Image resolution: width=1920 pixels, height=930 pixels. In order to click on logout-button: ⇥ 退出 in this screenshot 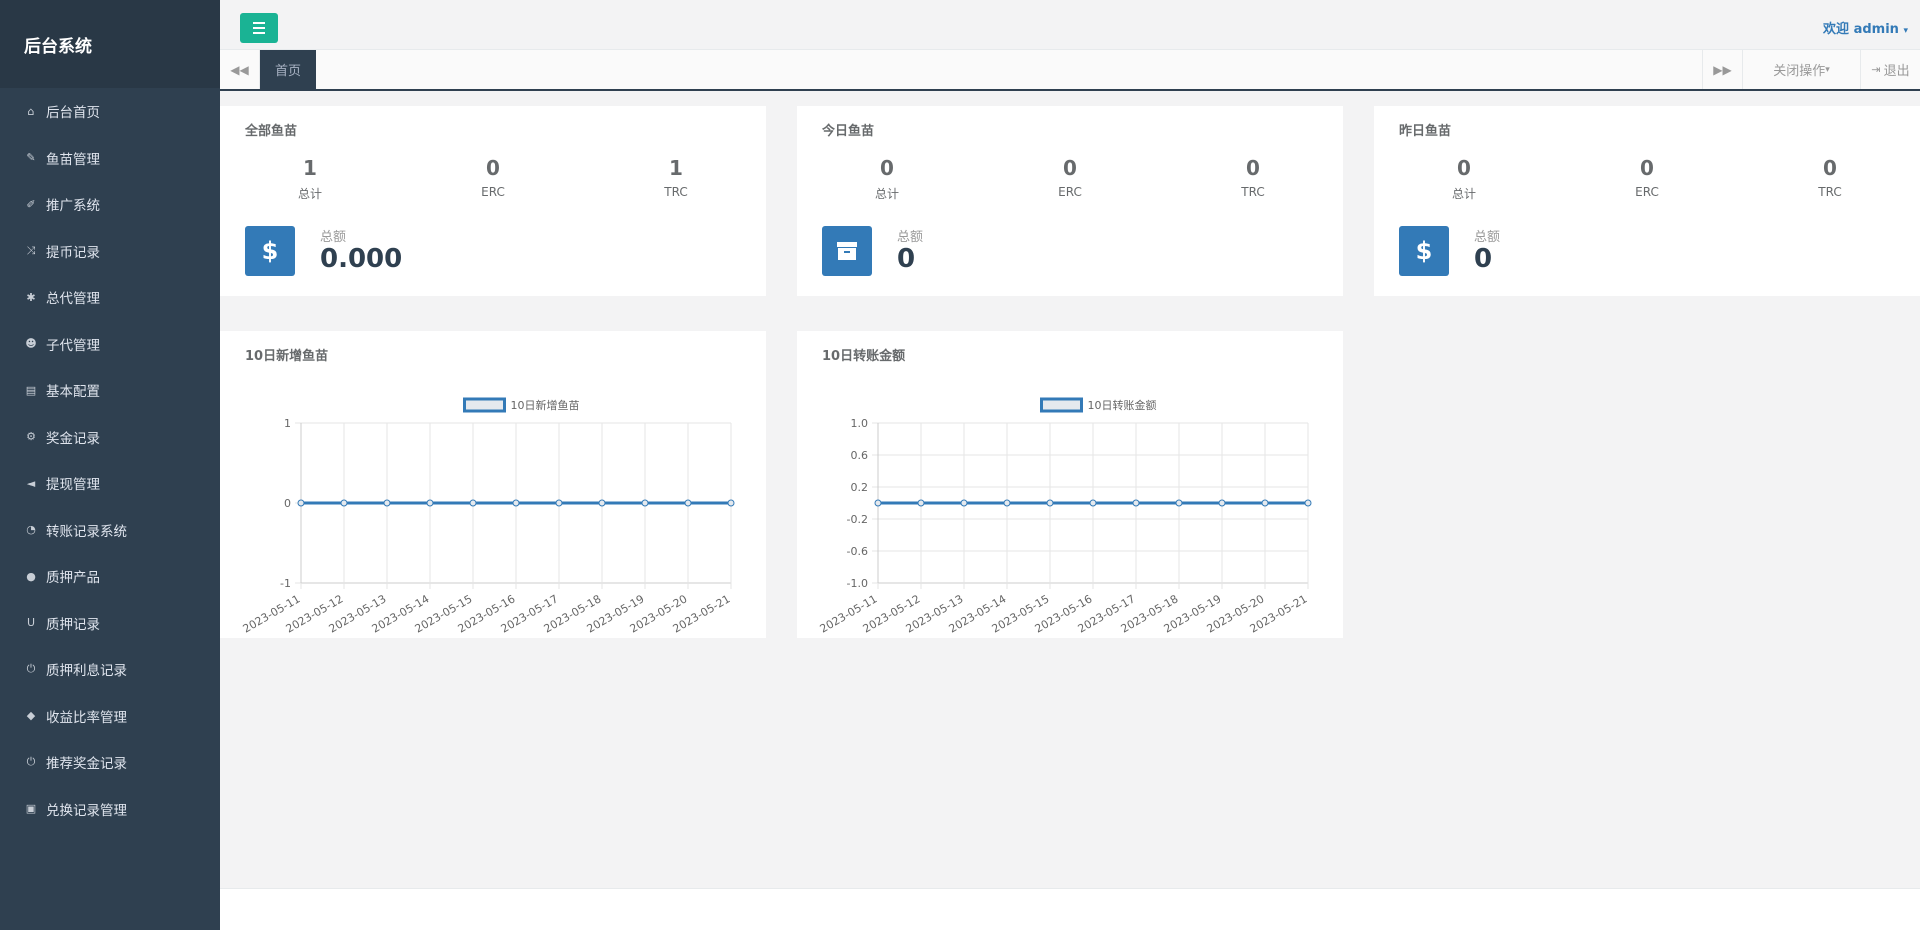, I will do `click(1890, 69)`.